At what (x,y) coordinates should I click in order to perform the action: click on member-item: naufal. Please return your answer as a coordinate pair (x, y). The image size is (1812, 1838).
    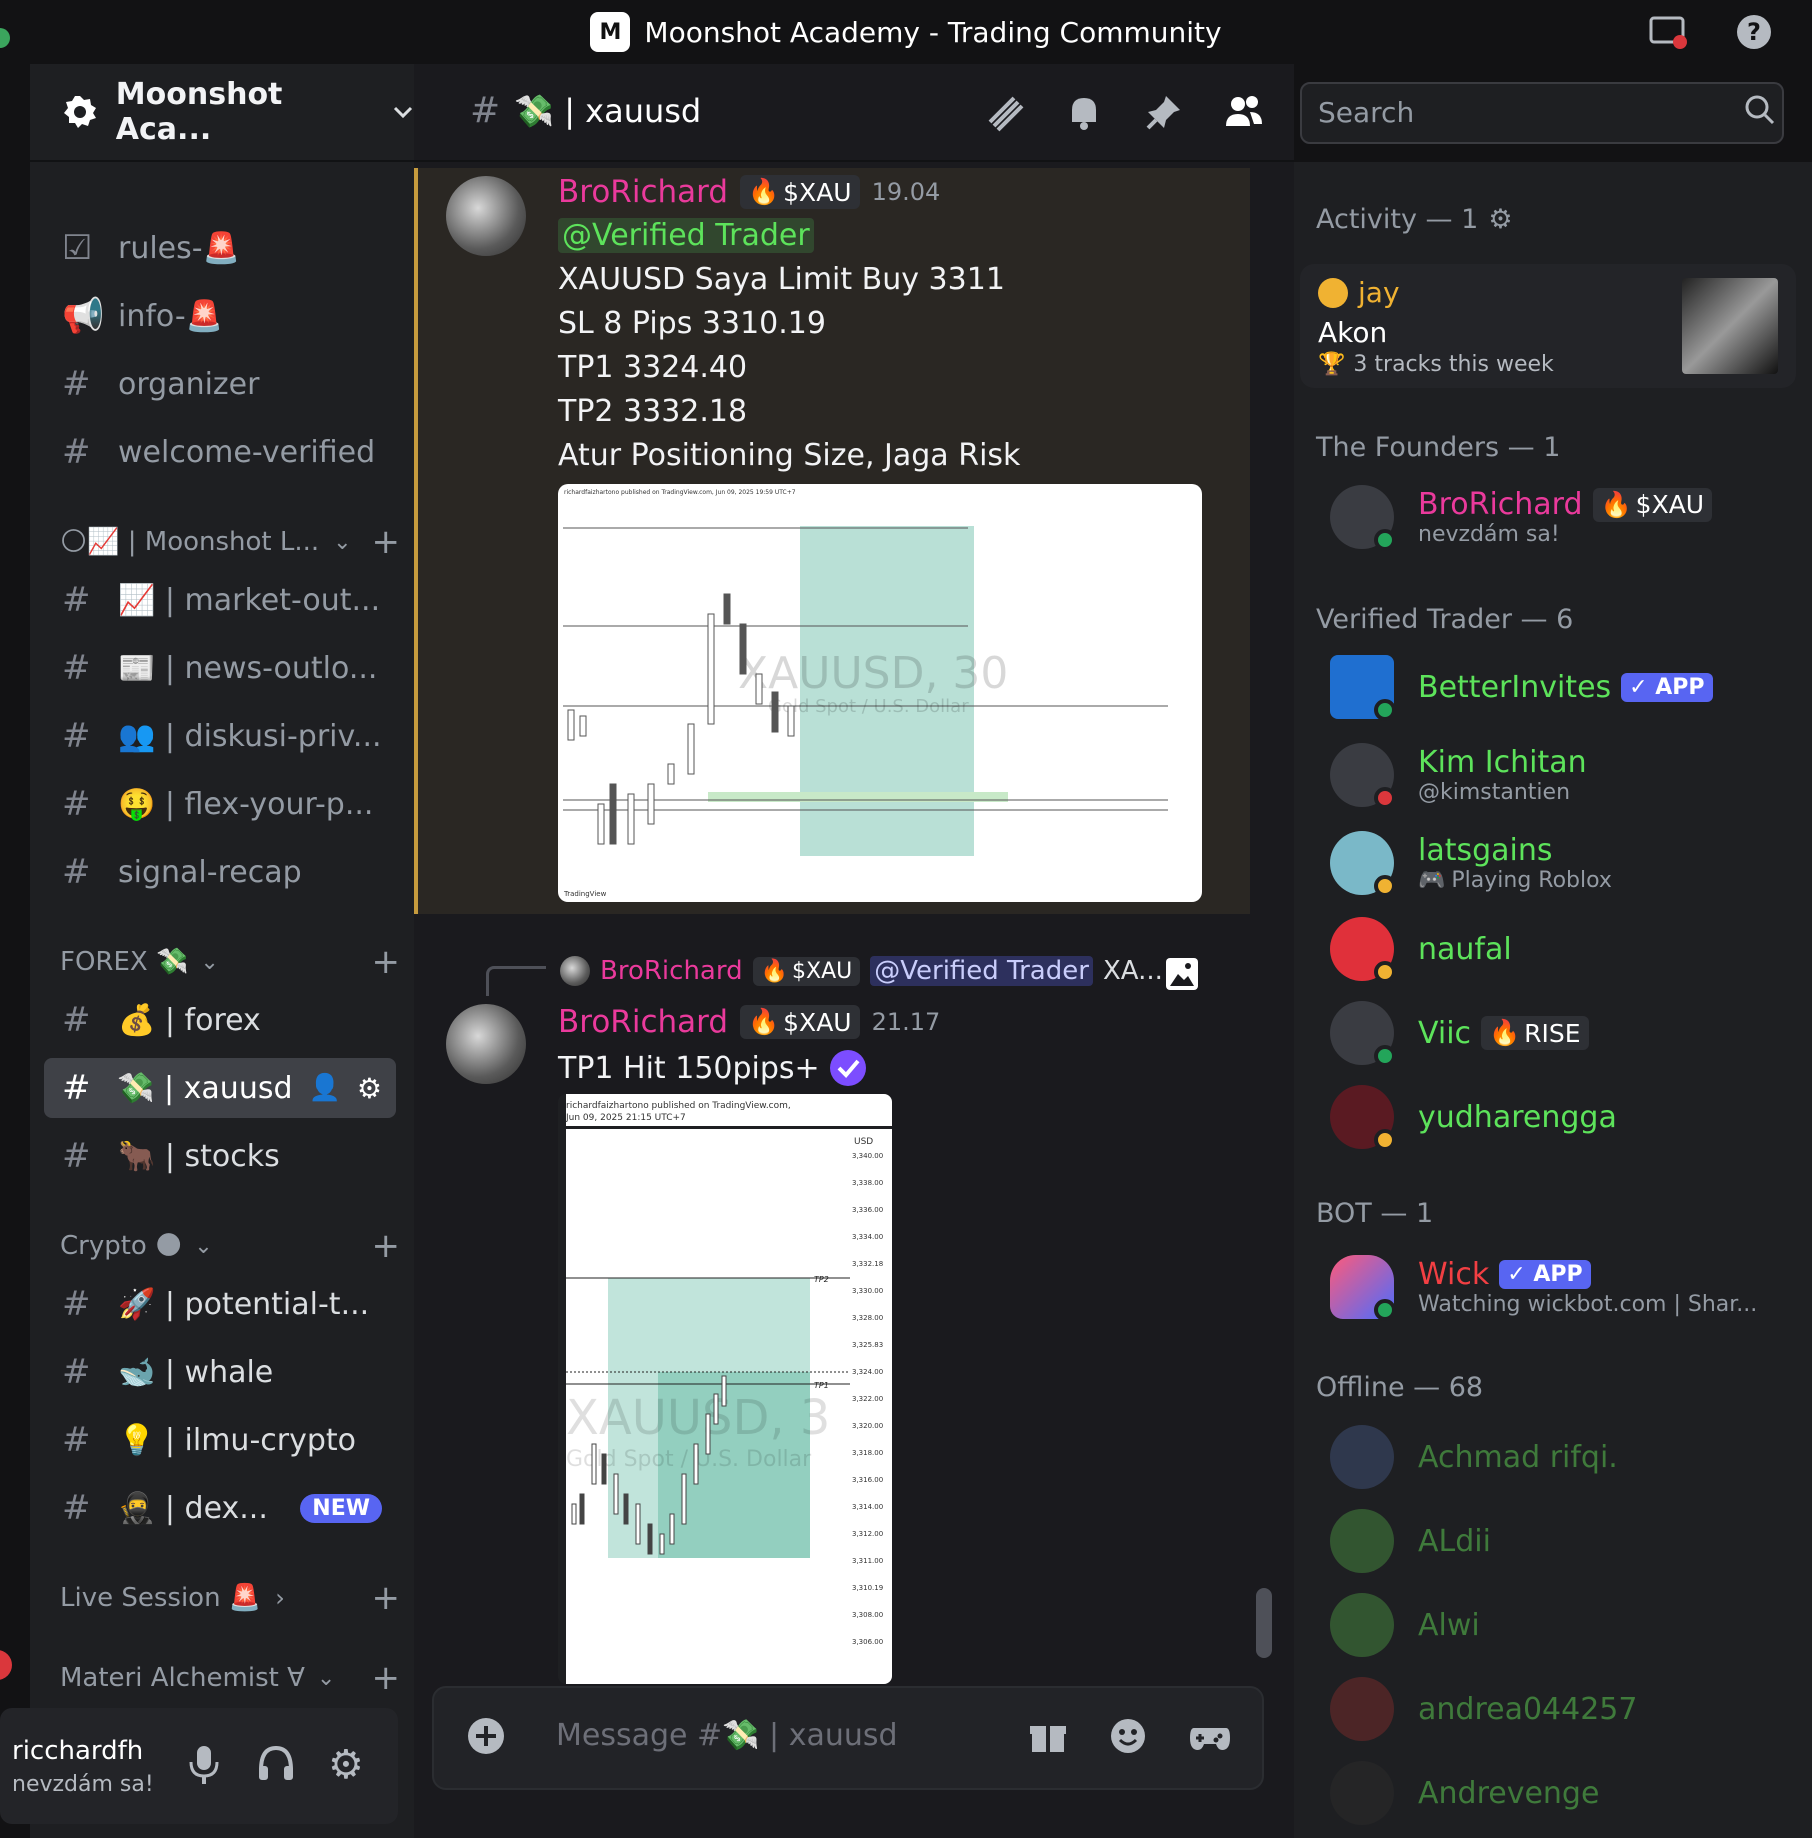
    Looking at the image, I should click on (1565, 949).